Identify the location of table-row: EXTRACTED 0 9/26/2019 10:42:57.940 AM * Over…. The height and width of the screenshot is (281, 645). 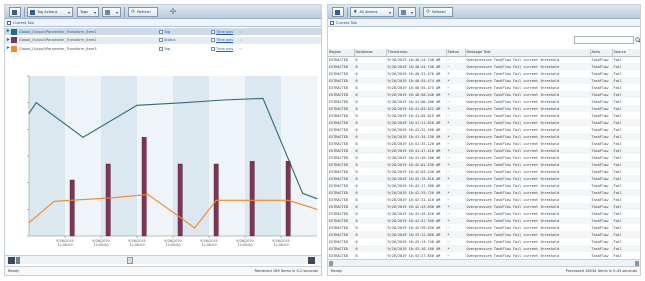
(484, 220).